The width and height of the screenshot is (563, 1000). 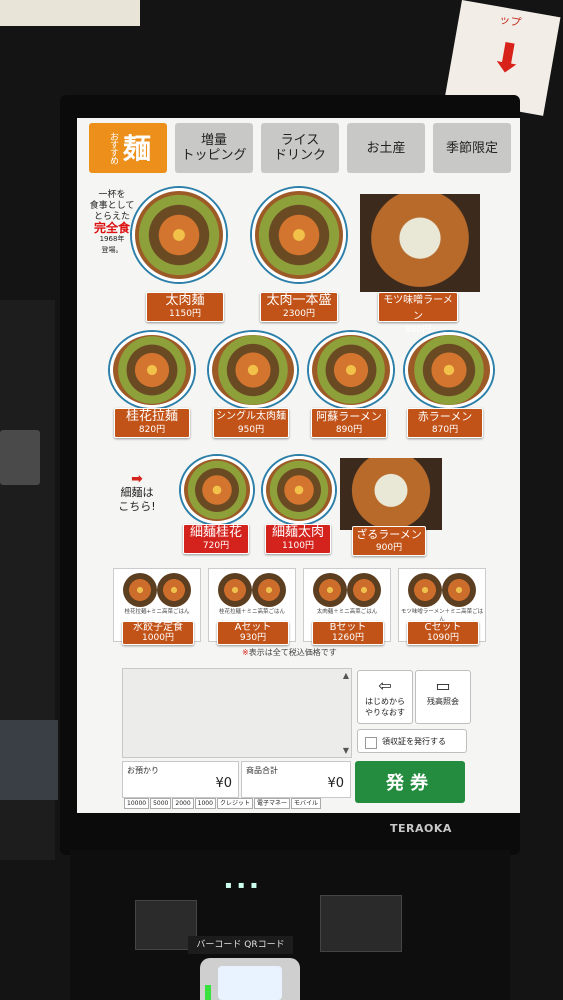 I want to click on menu-label: 赤ラーメン 870円, so click(x=445, y=423).